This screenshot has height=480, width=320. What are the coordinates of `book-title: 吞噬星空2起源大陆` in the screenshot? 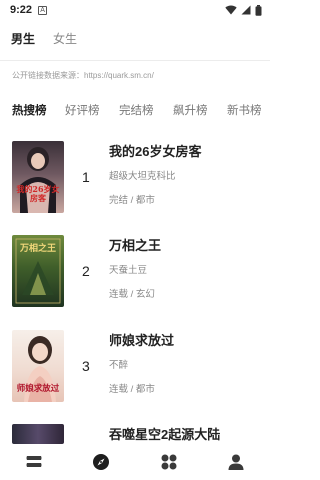 It's located at (165, 434).